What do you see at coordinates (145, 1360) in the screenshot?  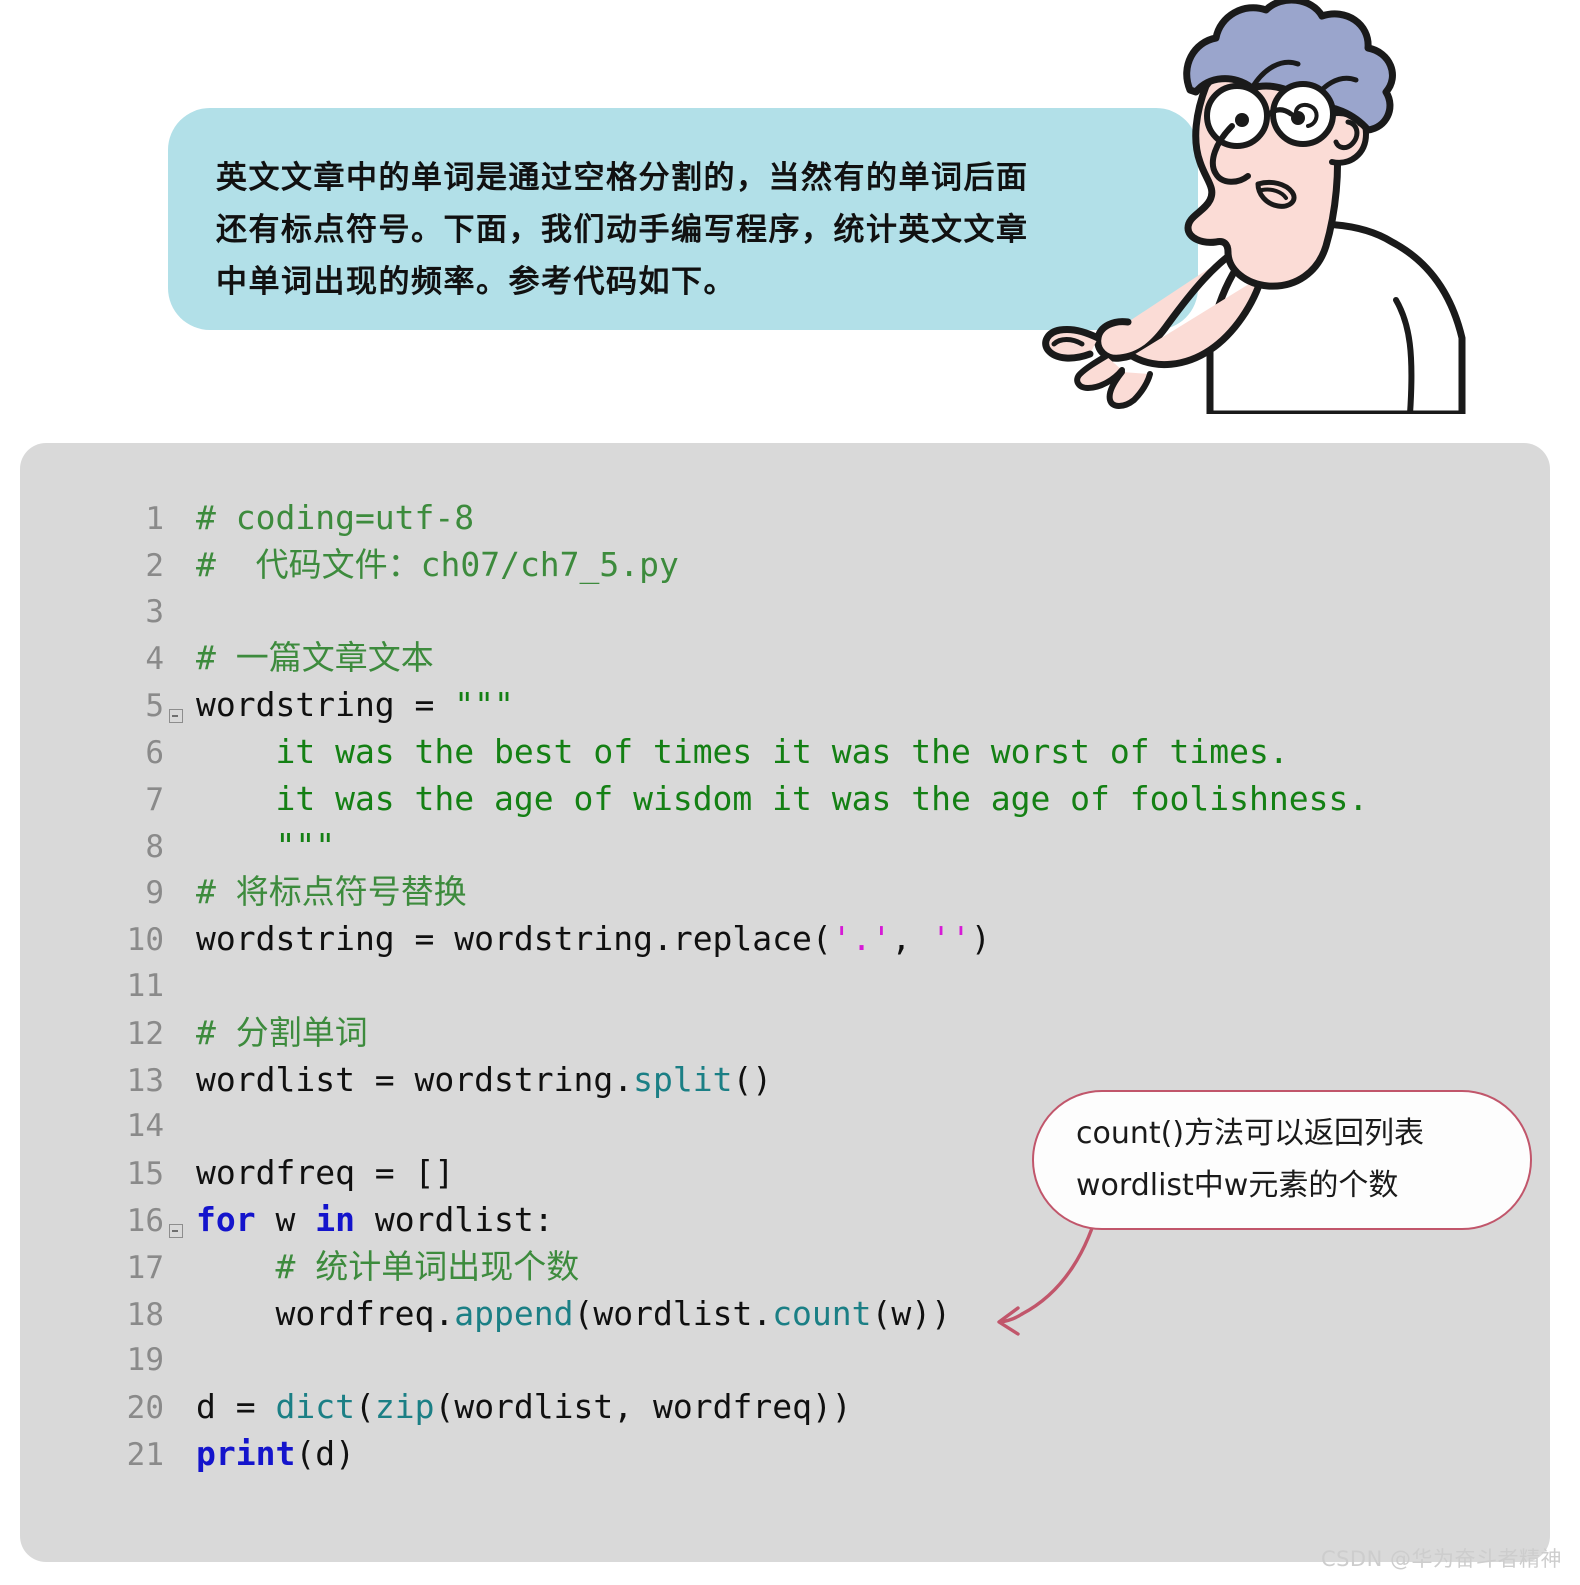 I see `line-number: 19` at bounding box center [145, 1360].